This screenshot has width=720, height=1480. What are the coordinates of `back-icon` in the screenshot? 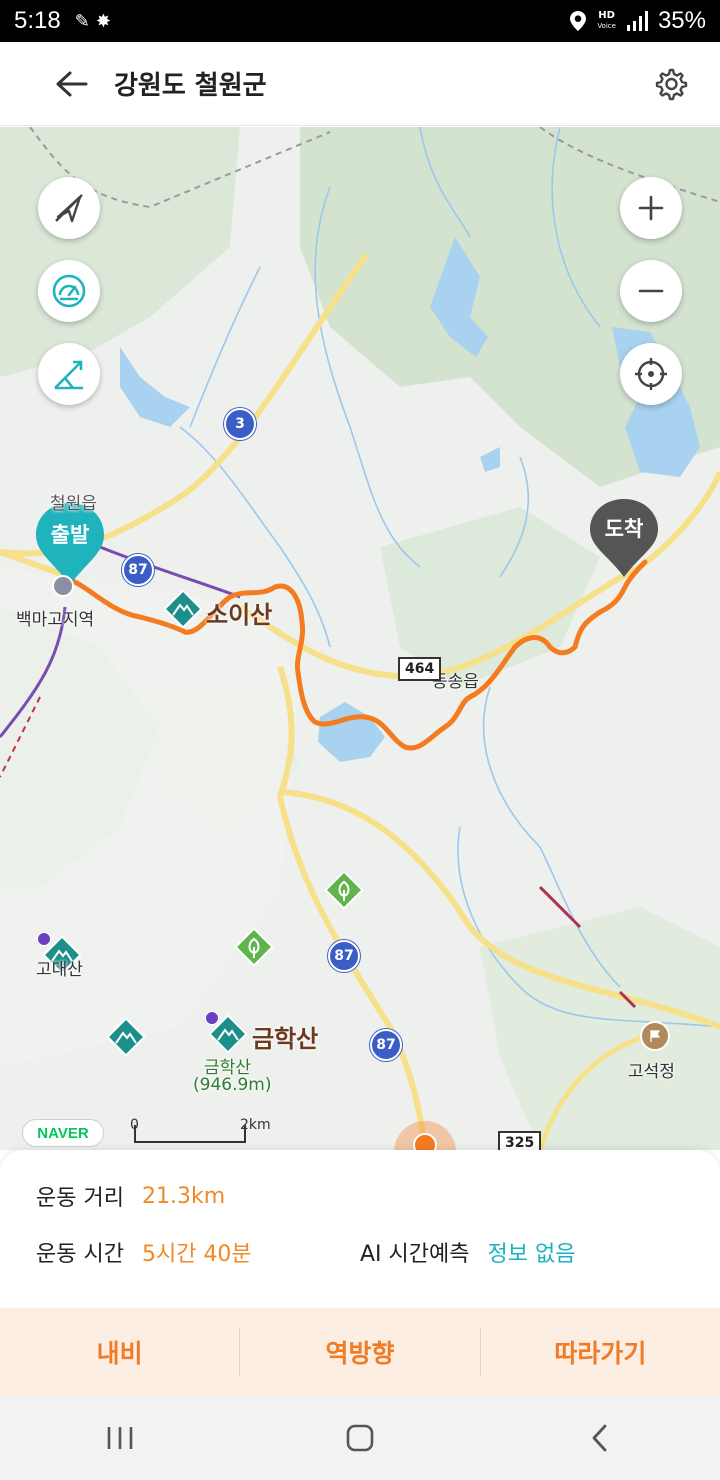 It's located at (599, 1438).